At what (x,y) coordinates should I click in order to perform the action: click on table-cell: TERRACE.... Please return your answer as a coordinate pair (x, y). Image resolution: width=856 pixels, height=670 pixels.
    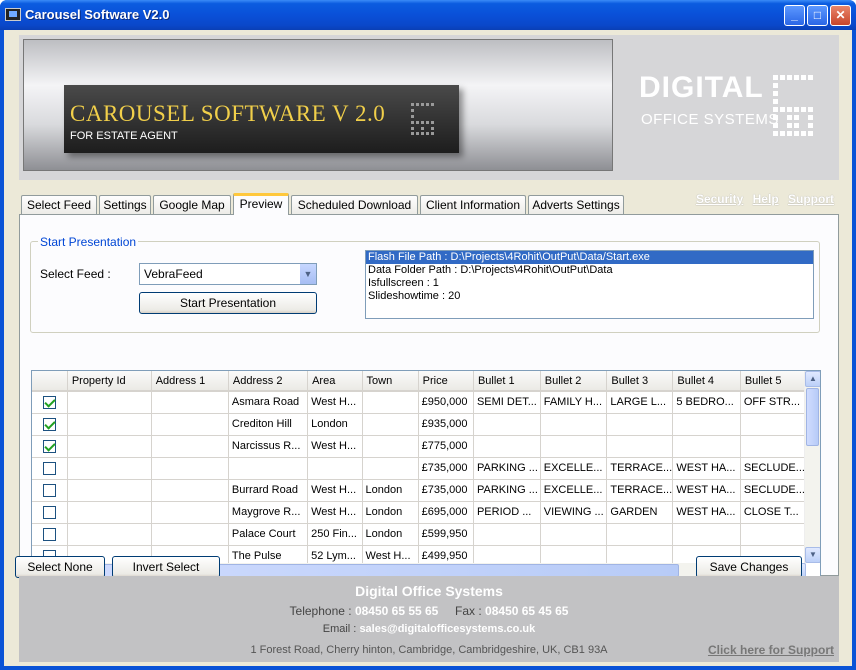
    Looking at the image, I should click on (640, 490).